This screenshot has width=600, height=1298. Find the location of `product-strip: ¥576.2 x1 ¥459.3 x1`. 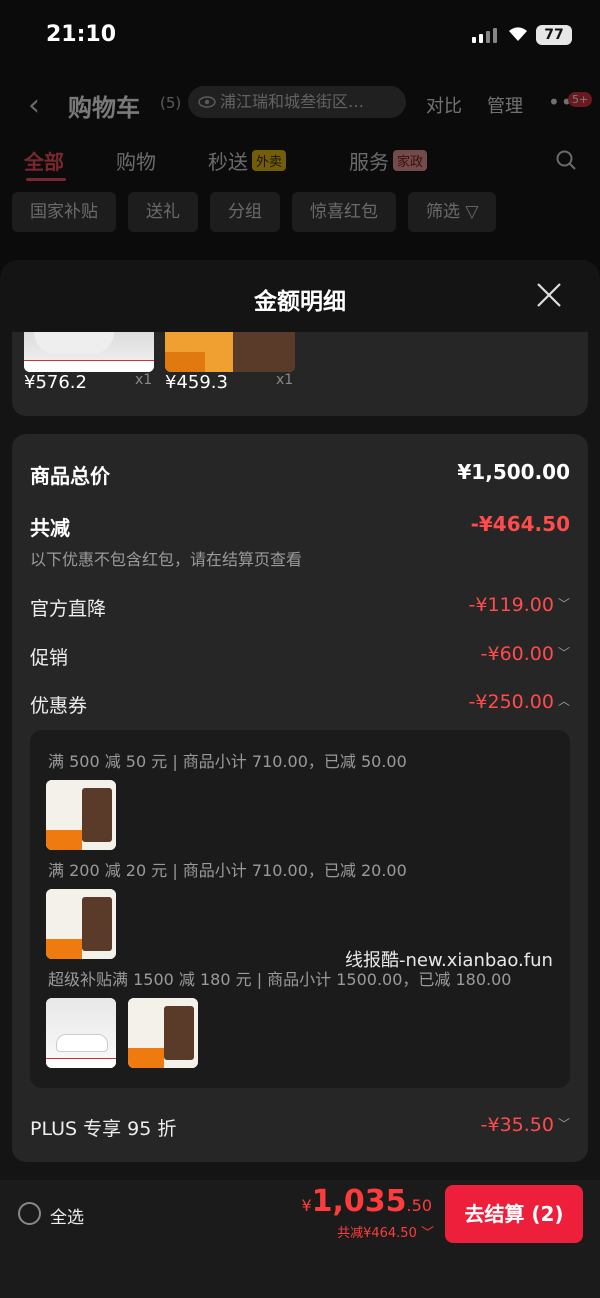

product-strip: ¥576.2 x1 ¥459.3 x1 is located at coordinates (300, 374).